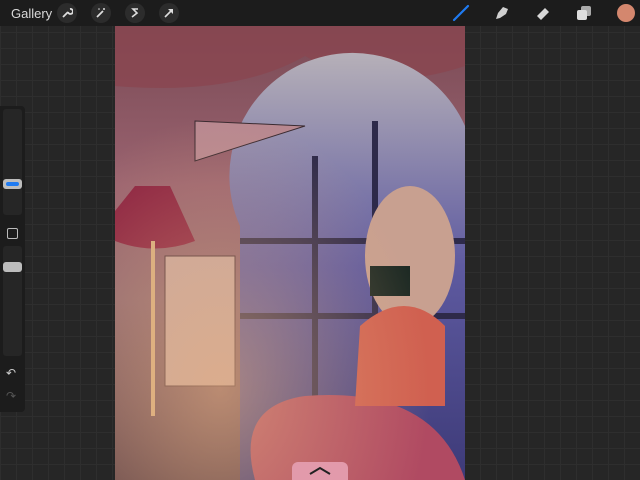  Describe the element at coordinates (12, 267) in the screenshot. I see `opacity-handle` at that location.